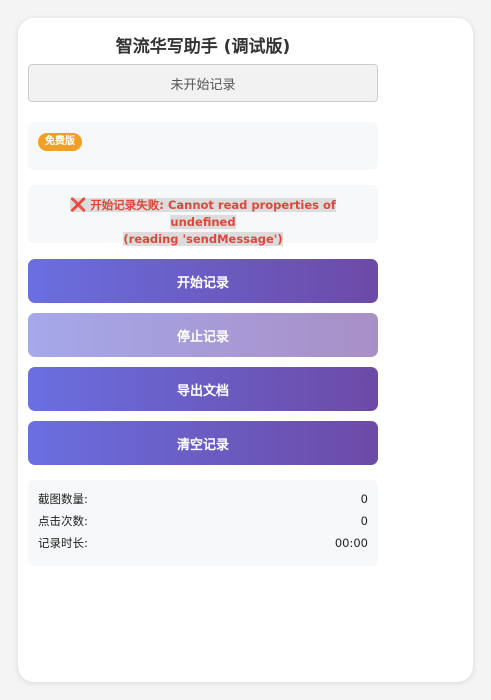  What do you see at coordinates (63, 499) in the screenshot?
I see `stat-screenshots-label: 截图数量:` at bounding box center [63, 499].